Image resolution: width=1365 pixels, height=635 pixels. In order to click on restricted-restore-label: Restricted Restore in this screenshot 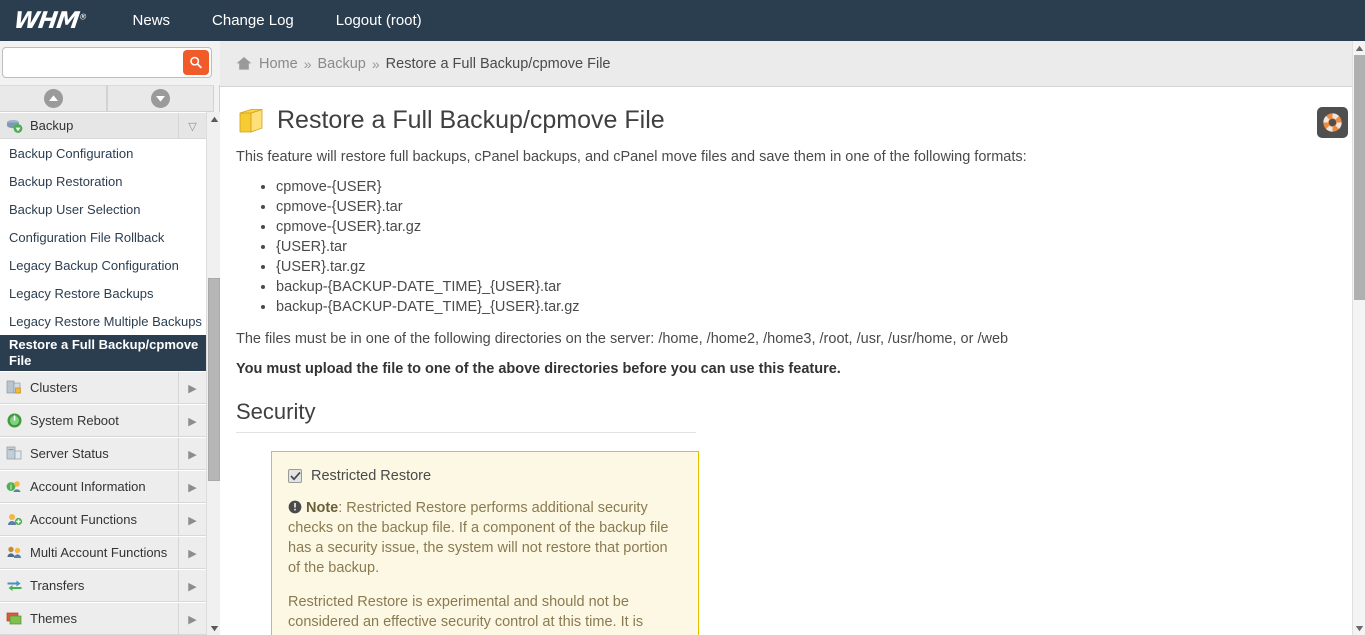, I will do `click(371, 476)`.